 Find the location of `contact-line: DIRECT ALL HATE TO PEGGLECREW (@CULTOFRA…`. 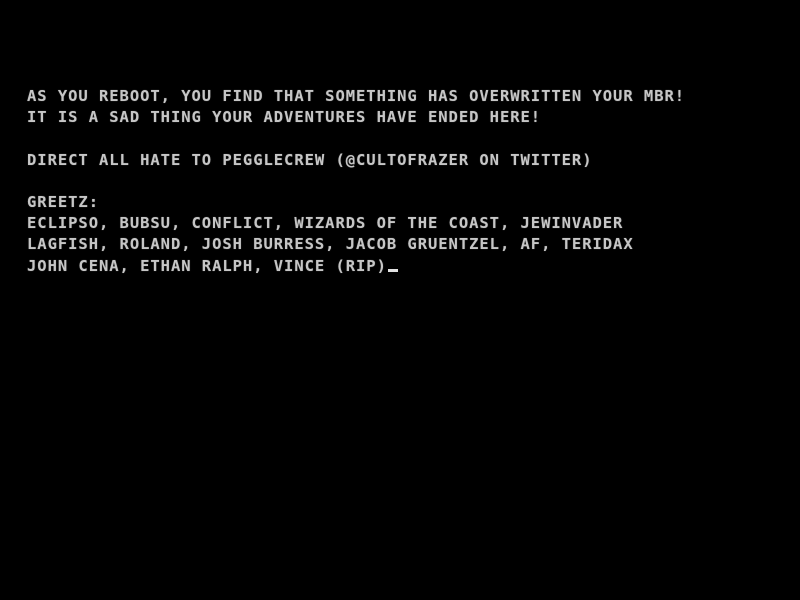

contact-line: DIRECT ALL HATE TO PEGGLECREW (@CULTOFRA… is located at coordinates (310, 159).